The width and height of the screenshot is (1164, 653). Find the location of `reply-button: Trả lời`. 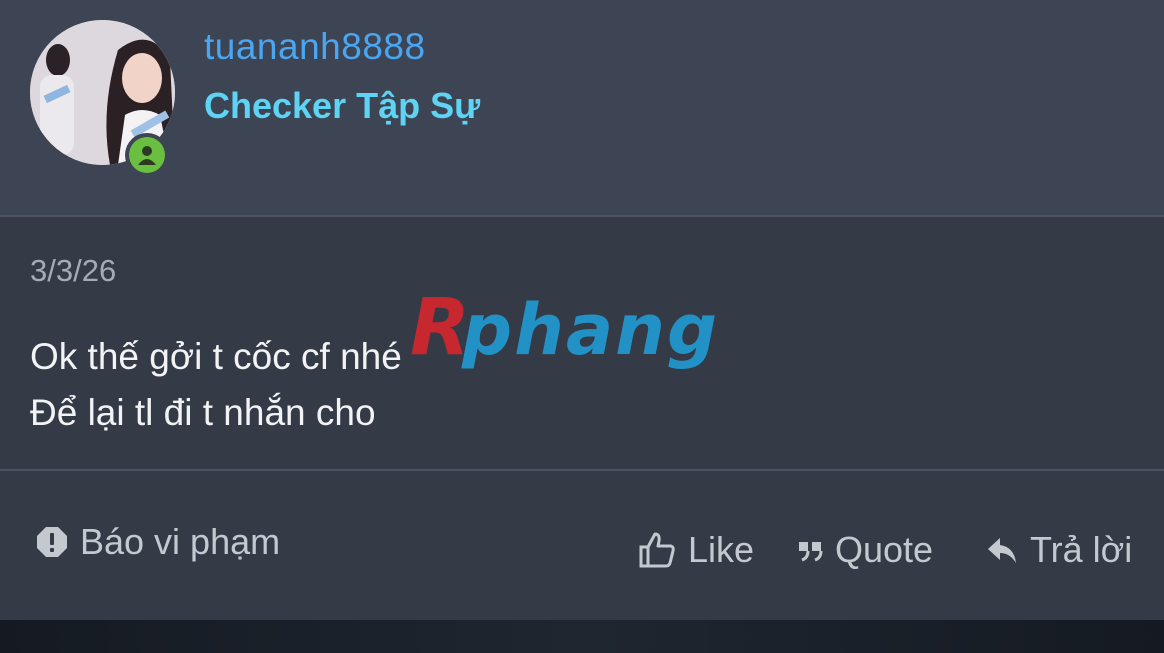

reply-button: Trả lời is located at coordinates (1059, 550).